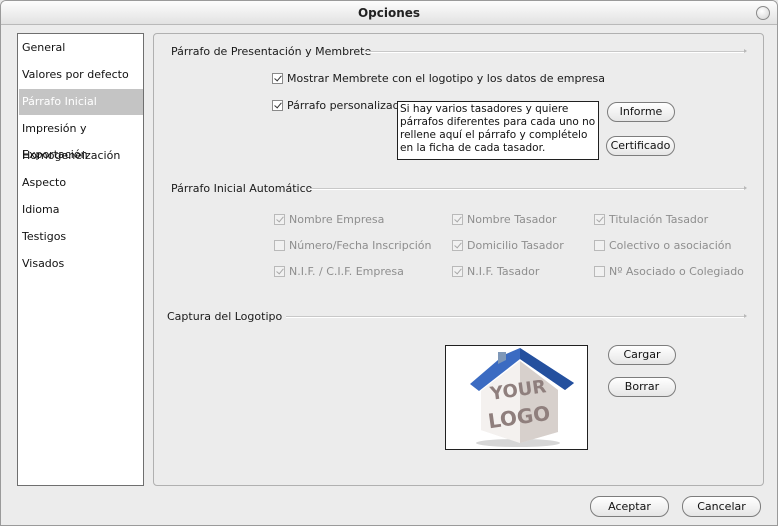 The width and height of the screenshot is (778, 526). What do you see at coordinates (556, 51) in the screenshot?
I see `presentation-separator` at bounding box center [556, 51].